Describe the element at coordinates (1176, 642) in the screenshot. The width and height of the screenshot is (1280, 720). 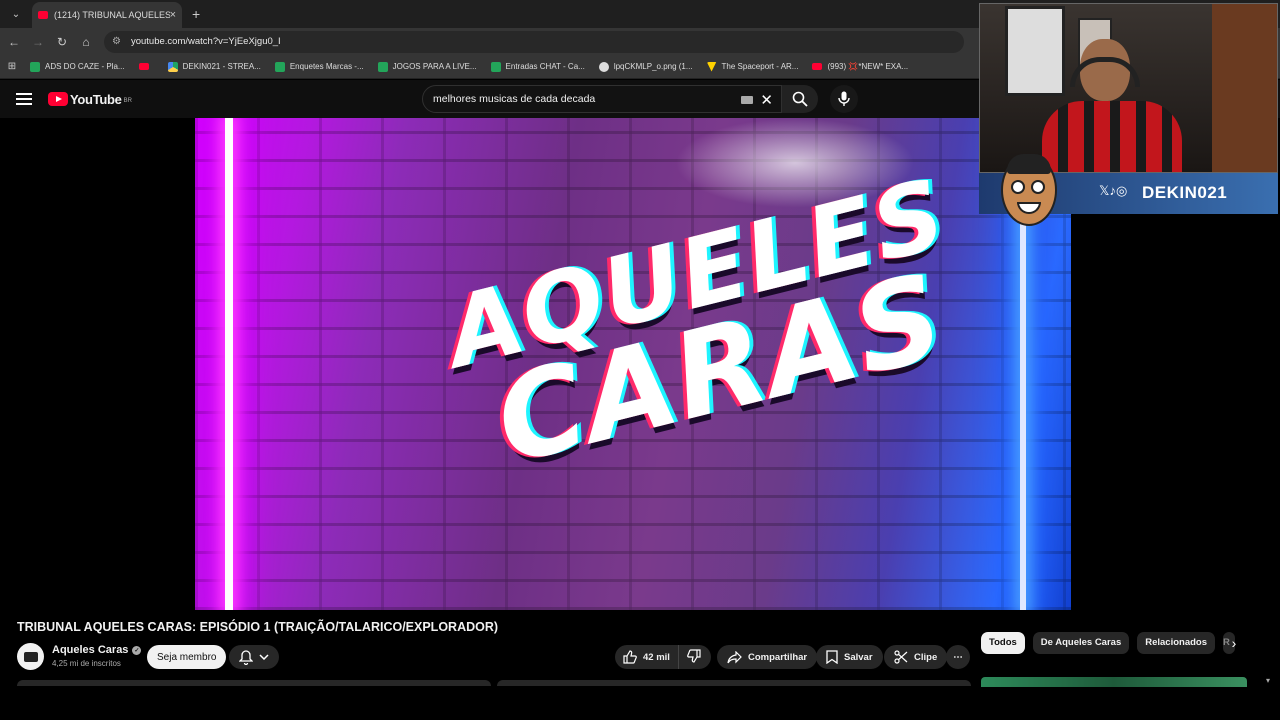
I see `chip-related: Relacionados` at that location.